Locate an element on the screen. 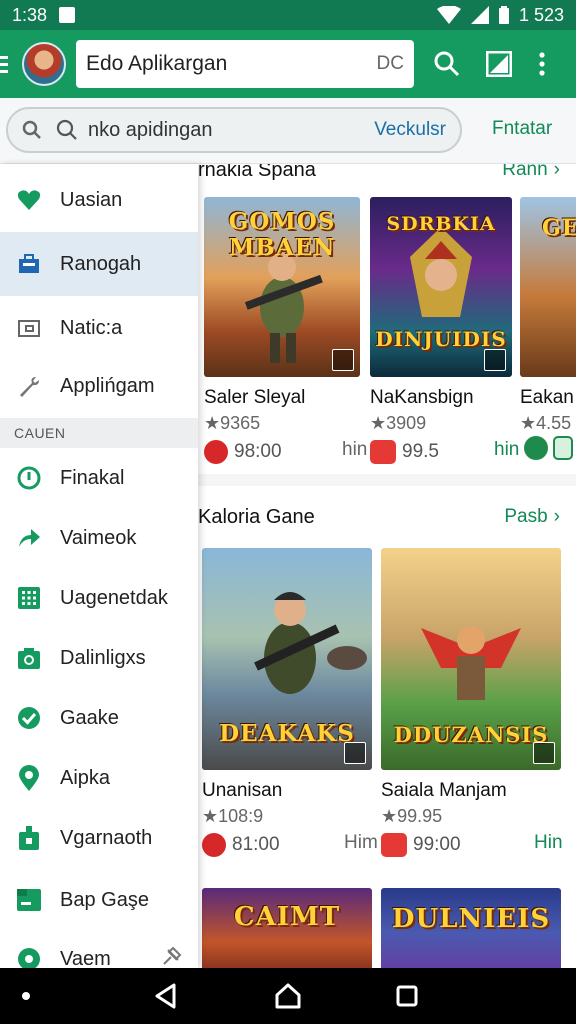 Image resolution: width=576 pixels, height=1024 pixels. app-name: NaKansbign is located at coordinates (422, 397).